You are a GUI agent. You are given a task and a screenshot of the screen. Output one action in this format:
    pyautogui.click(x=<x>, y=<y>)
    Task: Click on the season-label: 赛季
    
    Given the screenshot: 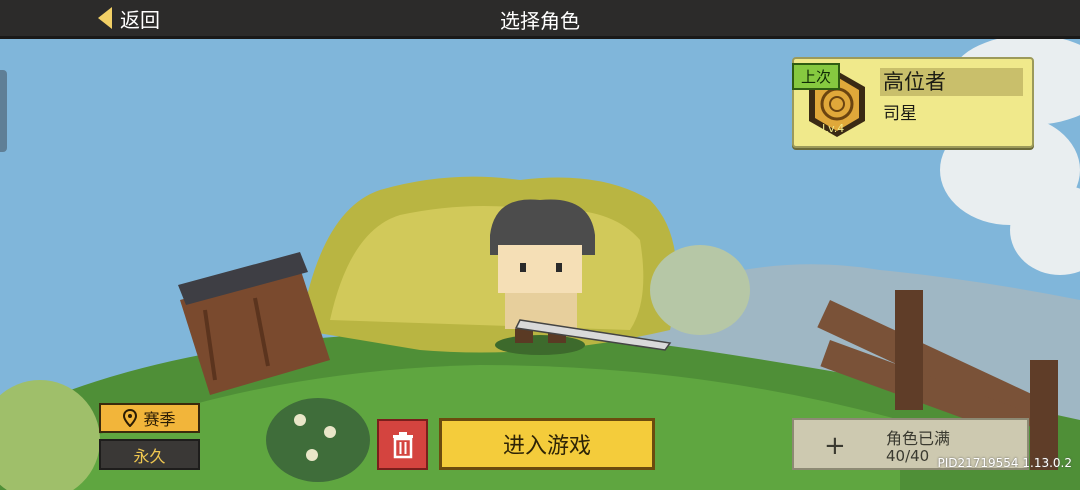 What is the action you would take?
    pyautogui.click(x=159, y=419)
    